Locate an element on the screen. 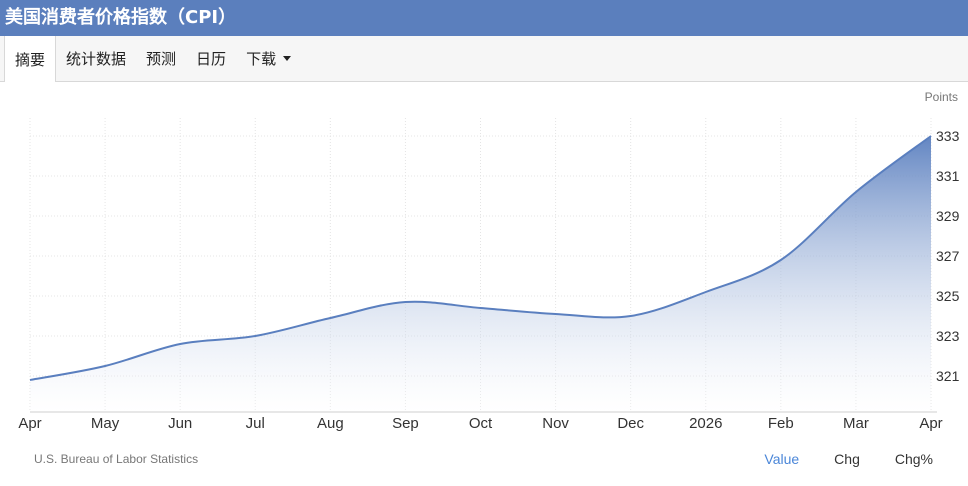 The height and width of the screenshot is (486, 968). y-tick-label-1: 323 is located at coordinates (948, 336).